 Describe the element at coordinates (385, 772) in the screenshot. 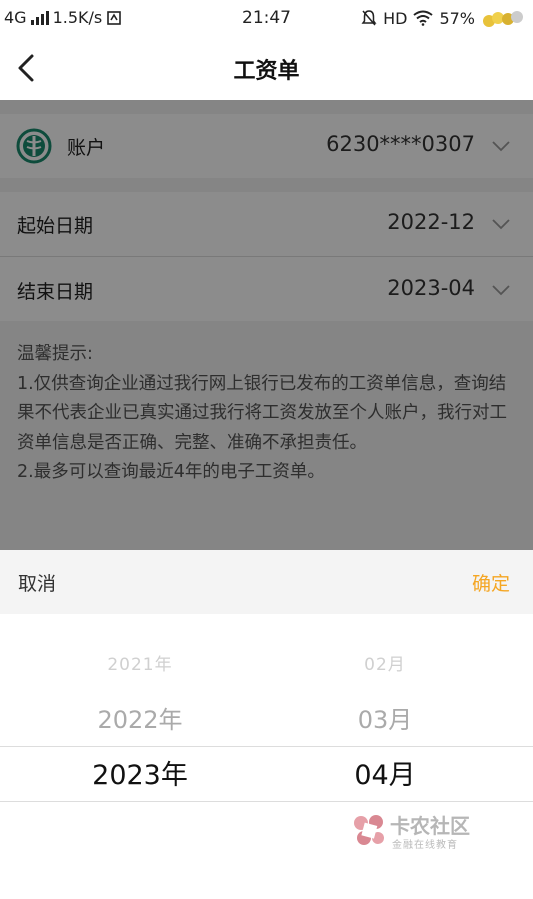

I see `picker-month-selected: 04月` at that location.